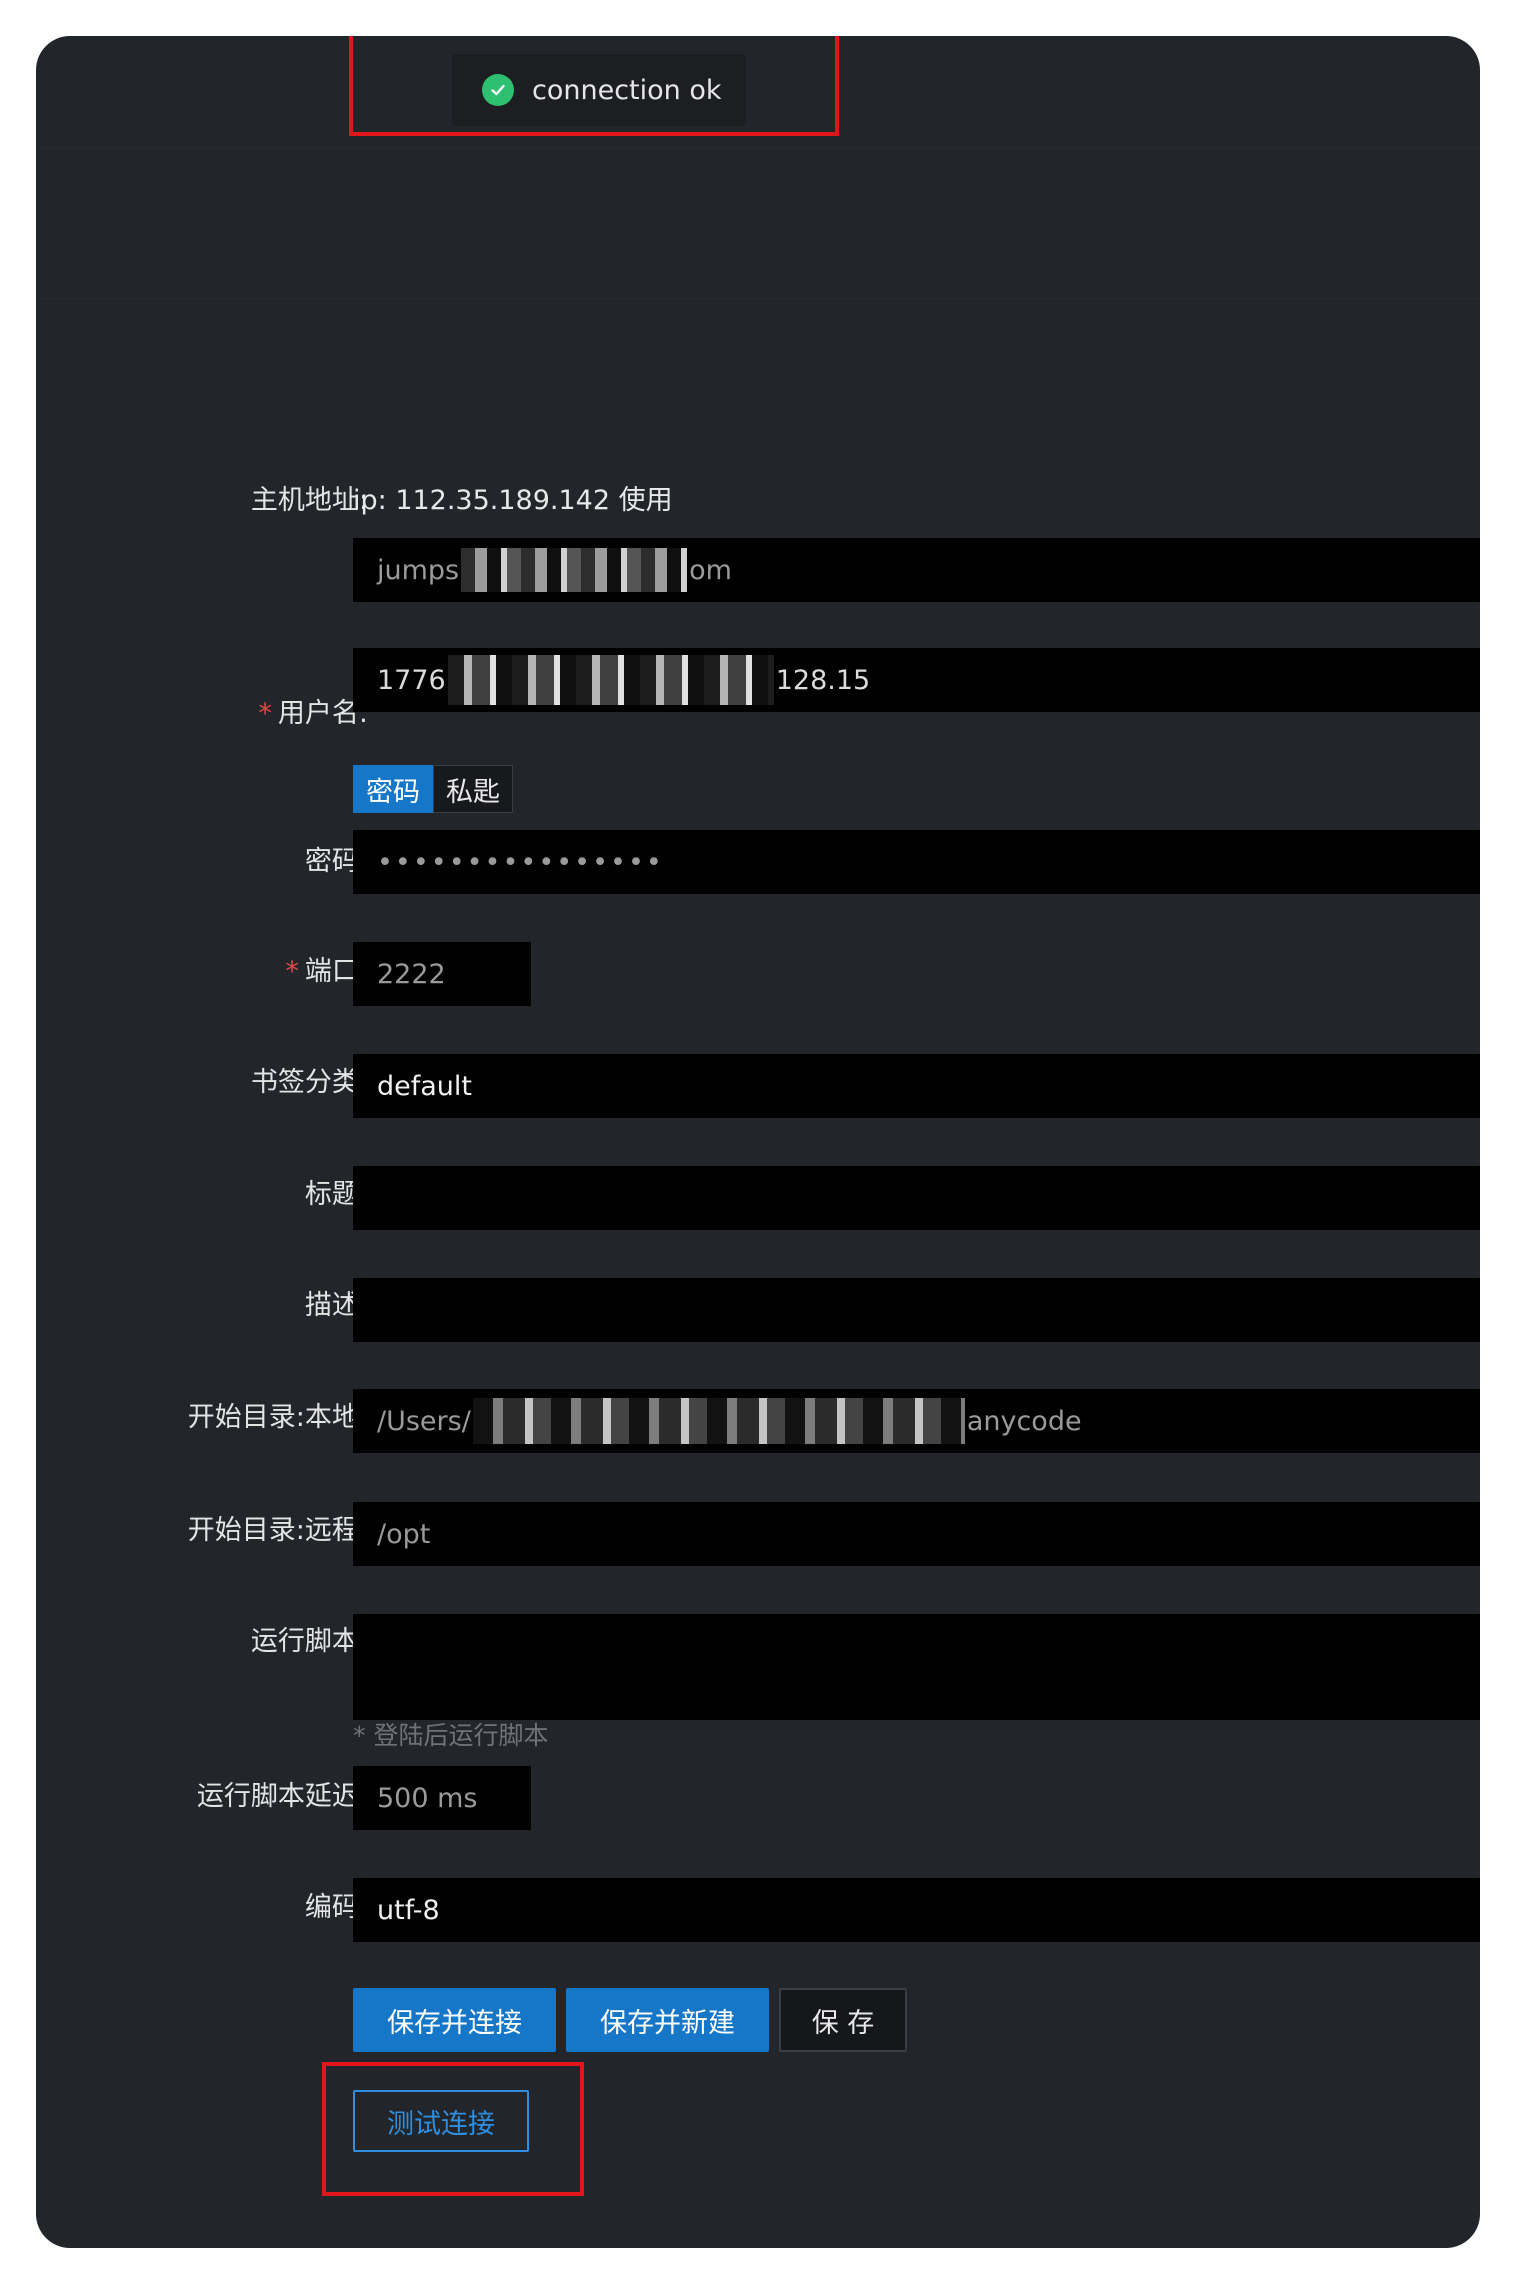  I want to click on save-and-new-button: 保存并新建, so click(667, 2020).